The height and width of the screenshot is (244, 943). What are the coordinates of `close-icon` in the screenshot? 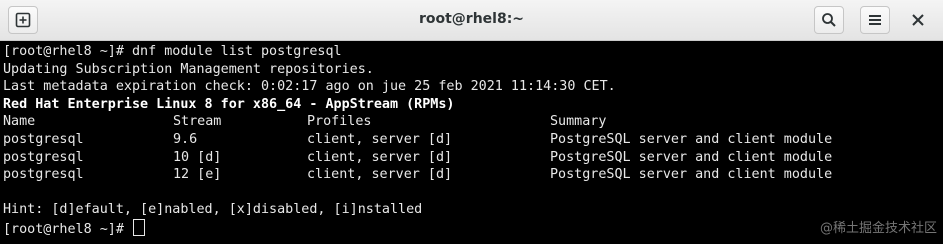 It's located at (918, 20).